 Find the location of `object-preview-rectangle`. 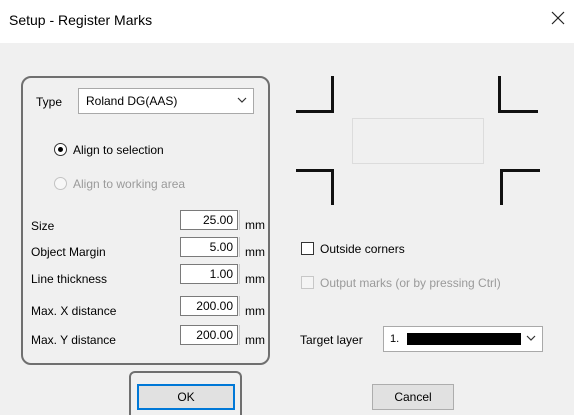

object-preview-rectangle is located at coordinates (418, 141).